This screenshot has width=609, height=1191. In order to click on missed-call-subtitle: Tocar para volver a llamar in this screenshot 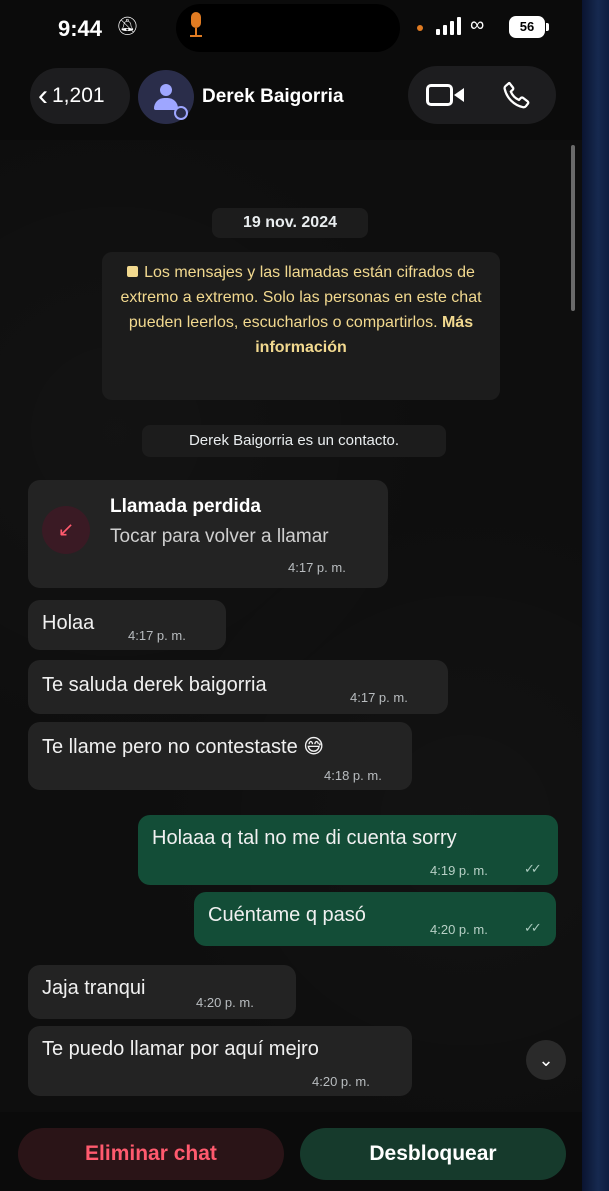, I will do `click(219, 536)`.